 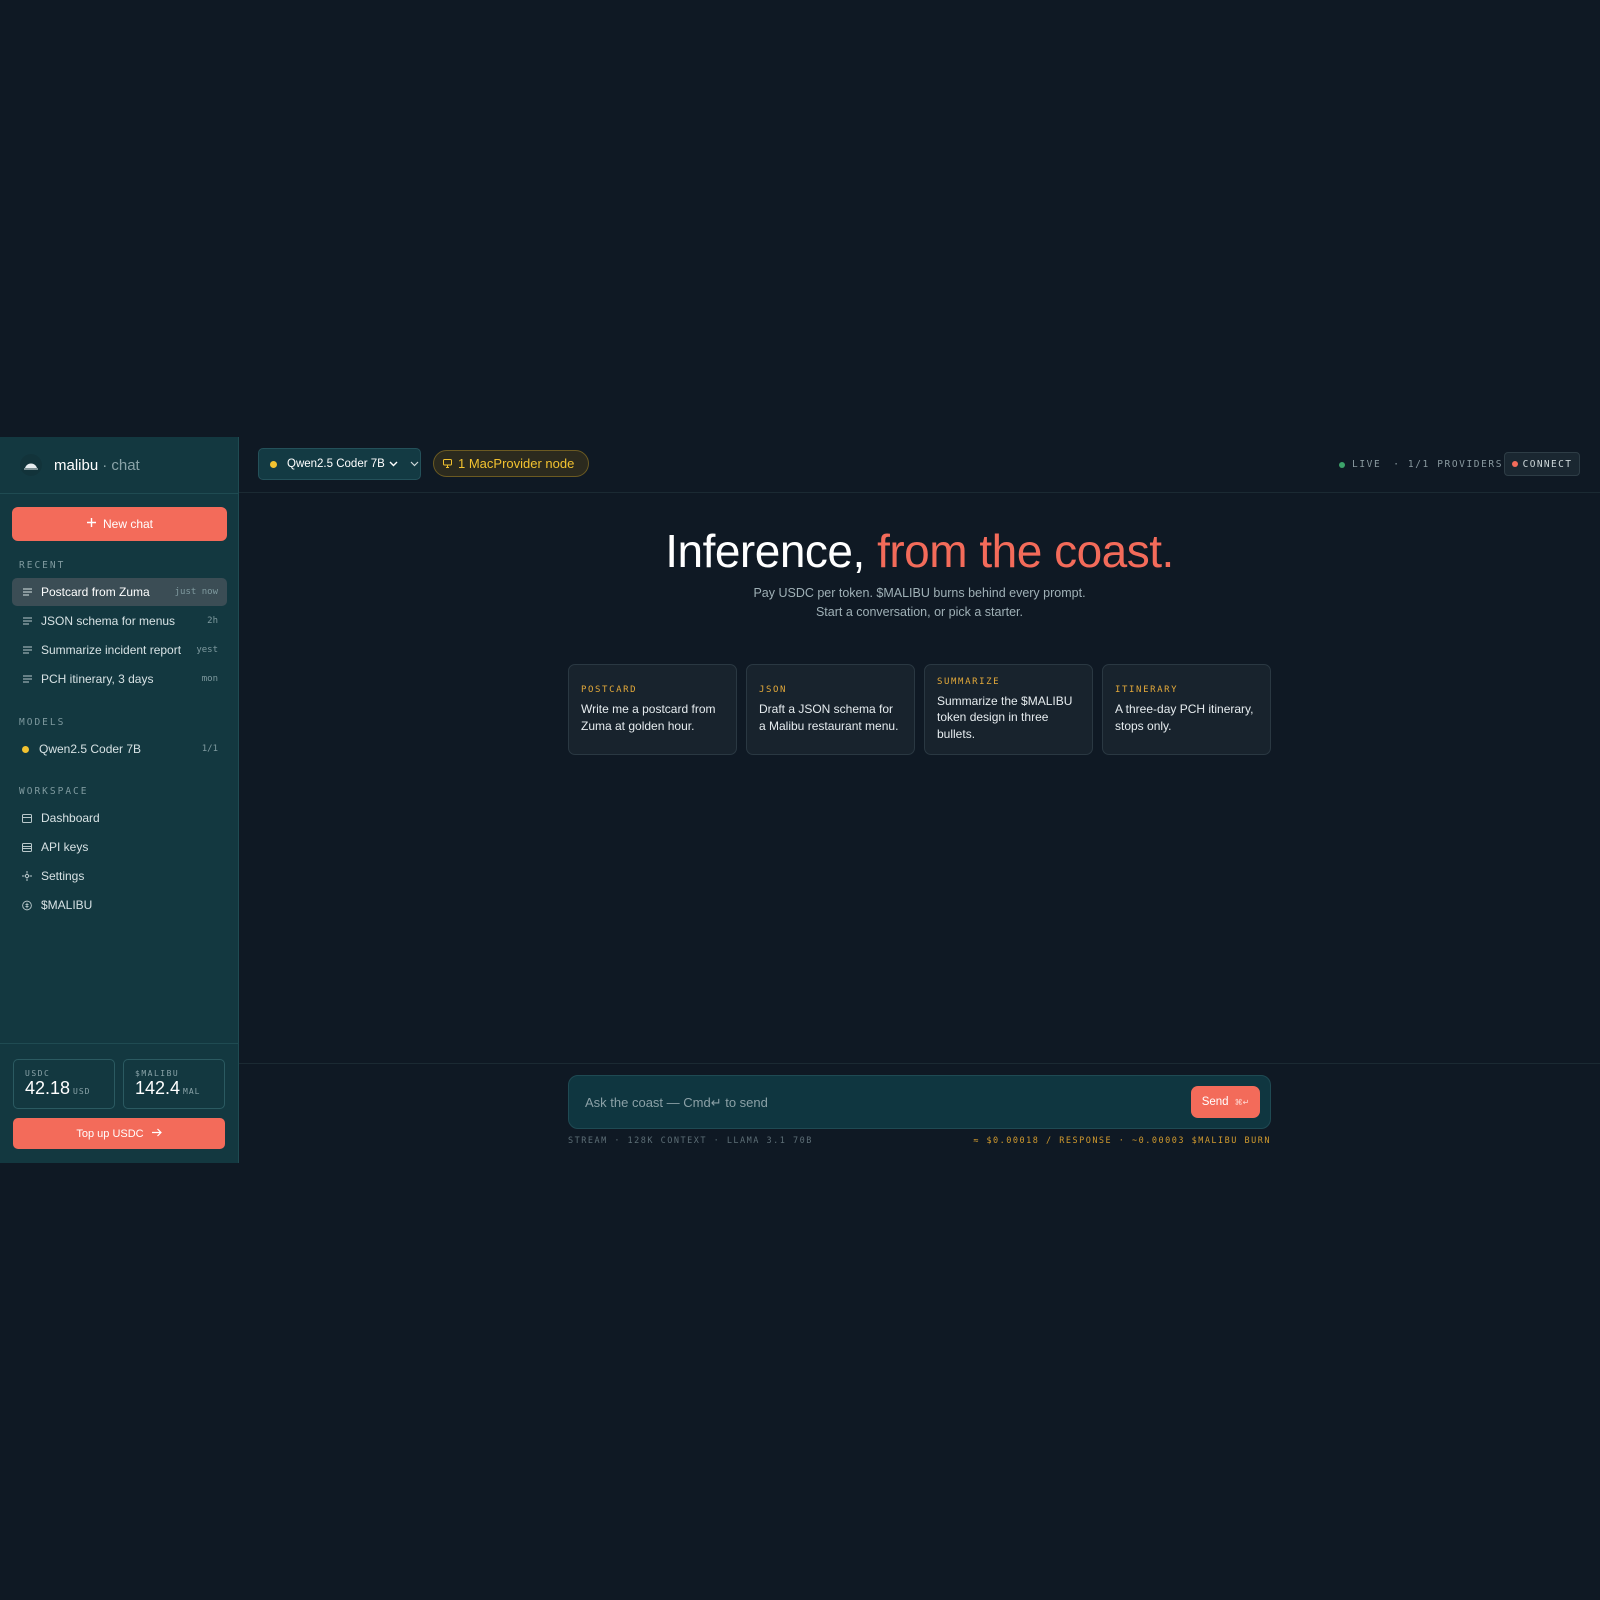 I want to click on connect-wallet-button: CONNECT, so click(x=1542, y=464).